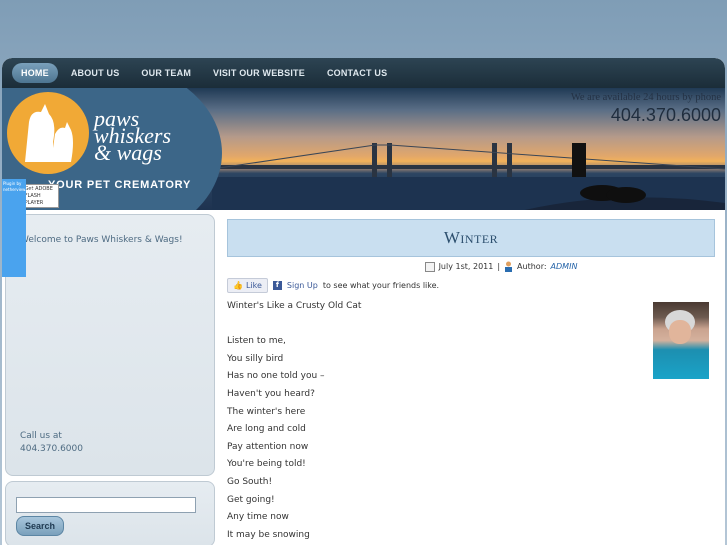  I want to click on sunset-bridge-illustration, so click(468, 176).